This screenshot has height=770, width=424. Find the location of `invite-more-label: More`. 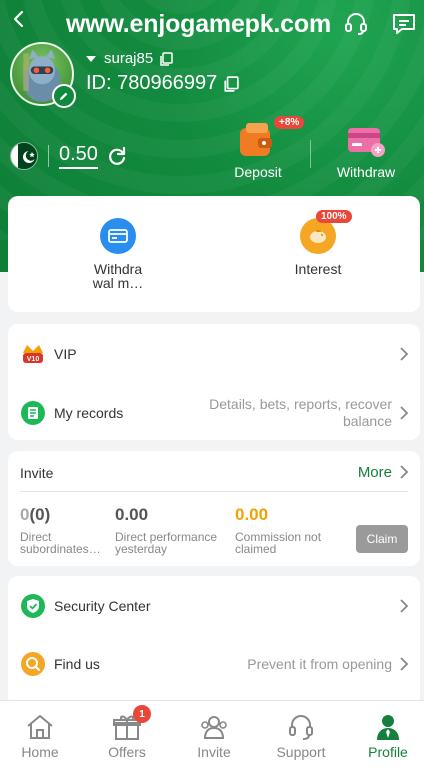

invite-more-label: More is located at coordinates (374, 472).